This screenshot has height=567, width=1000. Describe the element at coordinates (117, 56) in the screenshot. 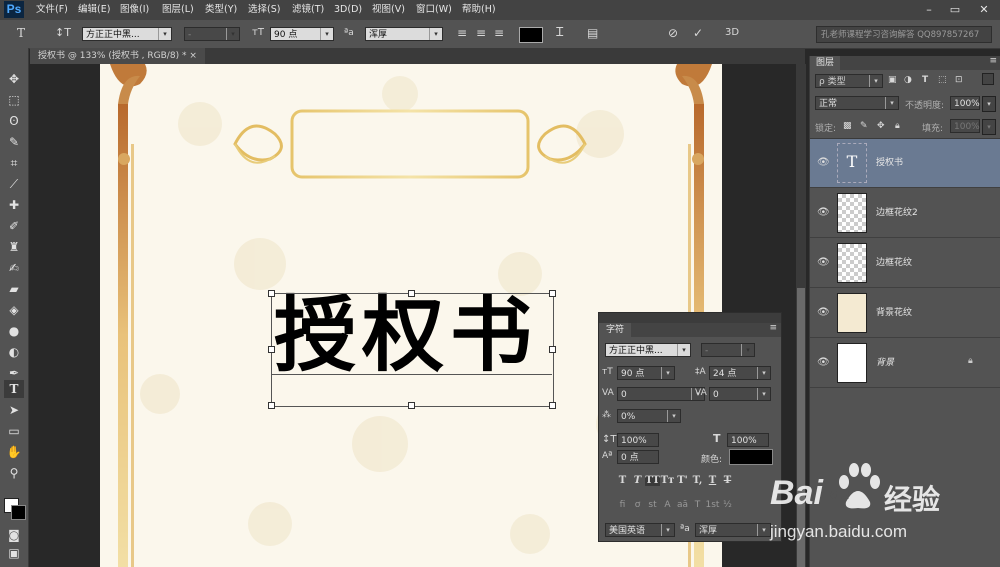

I see `document-tab: 授权书 @ 133% (授权书 , RGB/8) * ×` at that location.